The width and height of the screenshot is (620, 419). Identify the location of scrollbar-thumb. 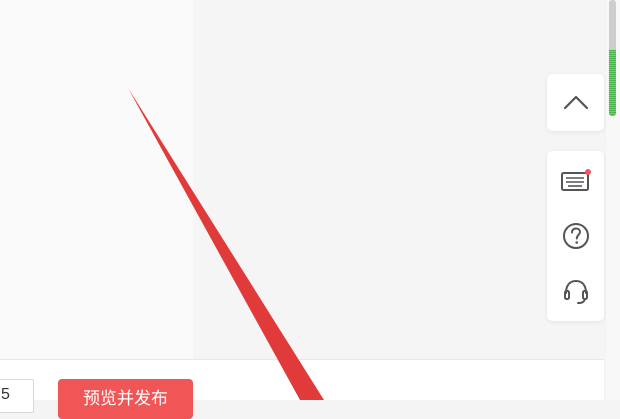
(612, 58).